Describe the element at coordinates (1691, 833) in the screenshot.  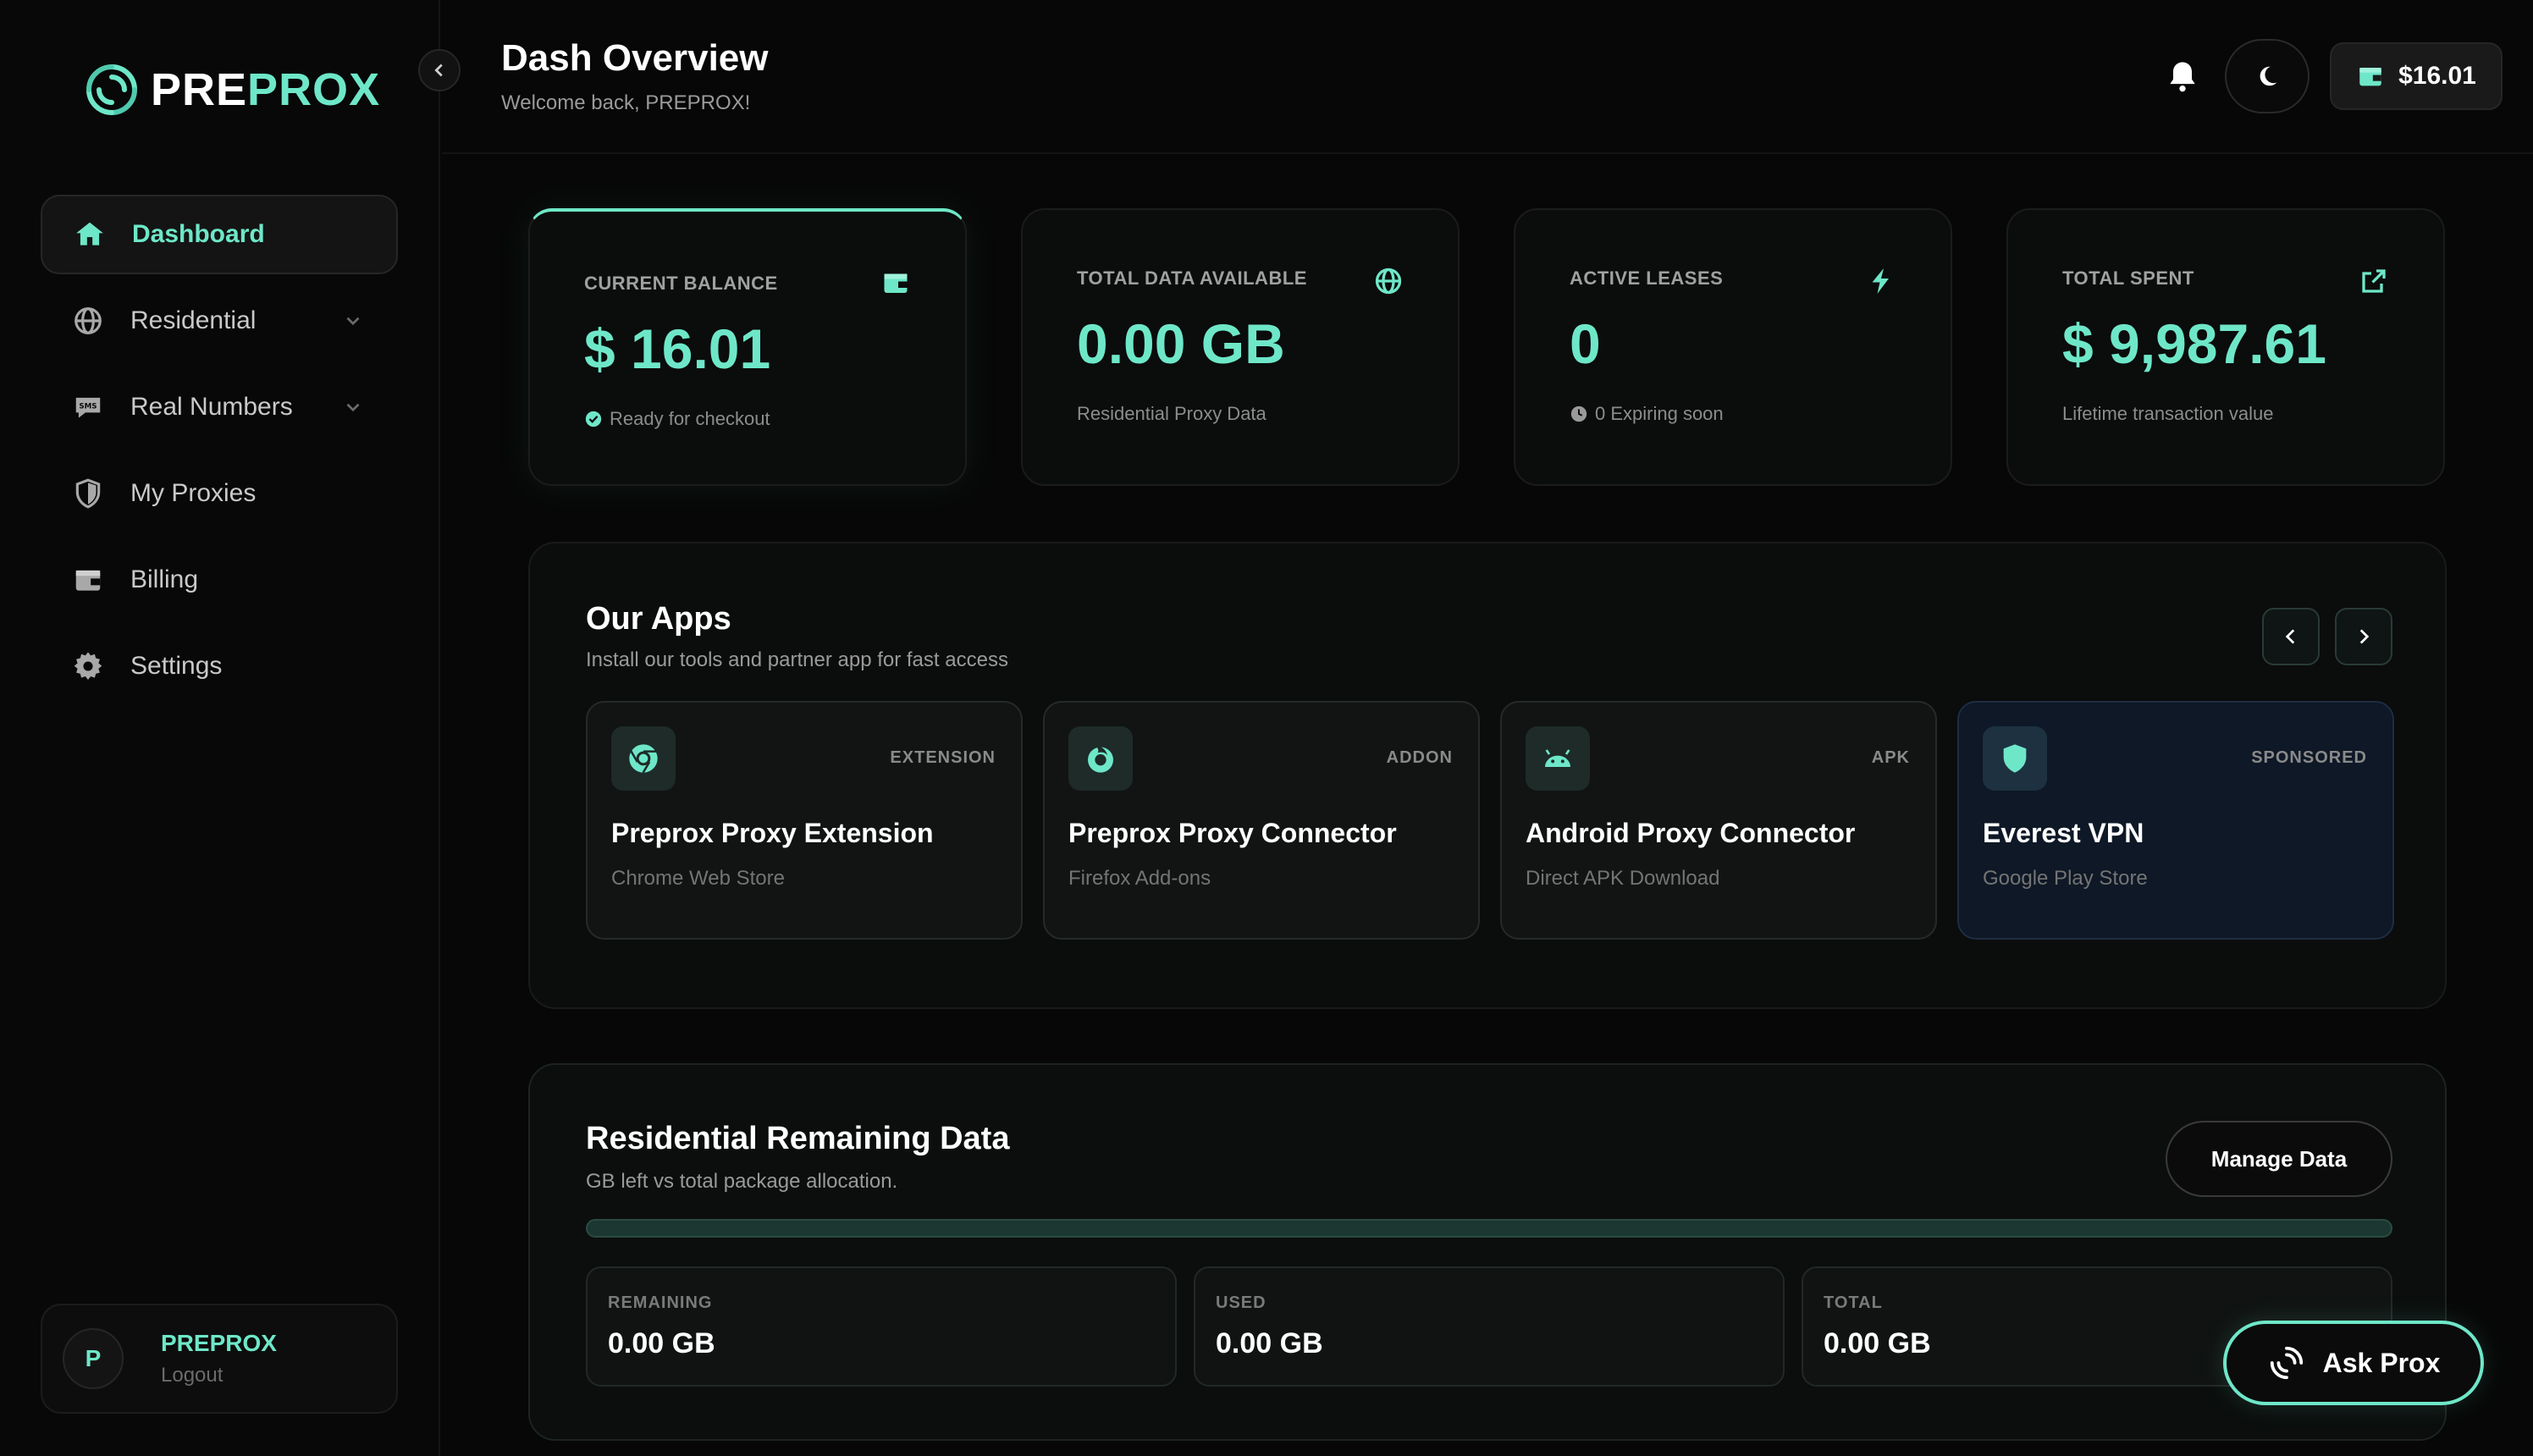
I see `app-name: Android Proxy Connector` at that location.